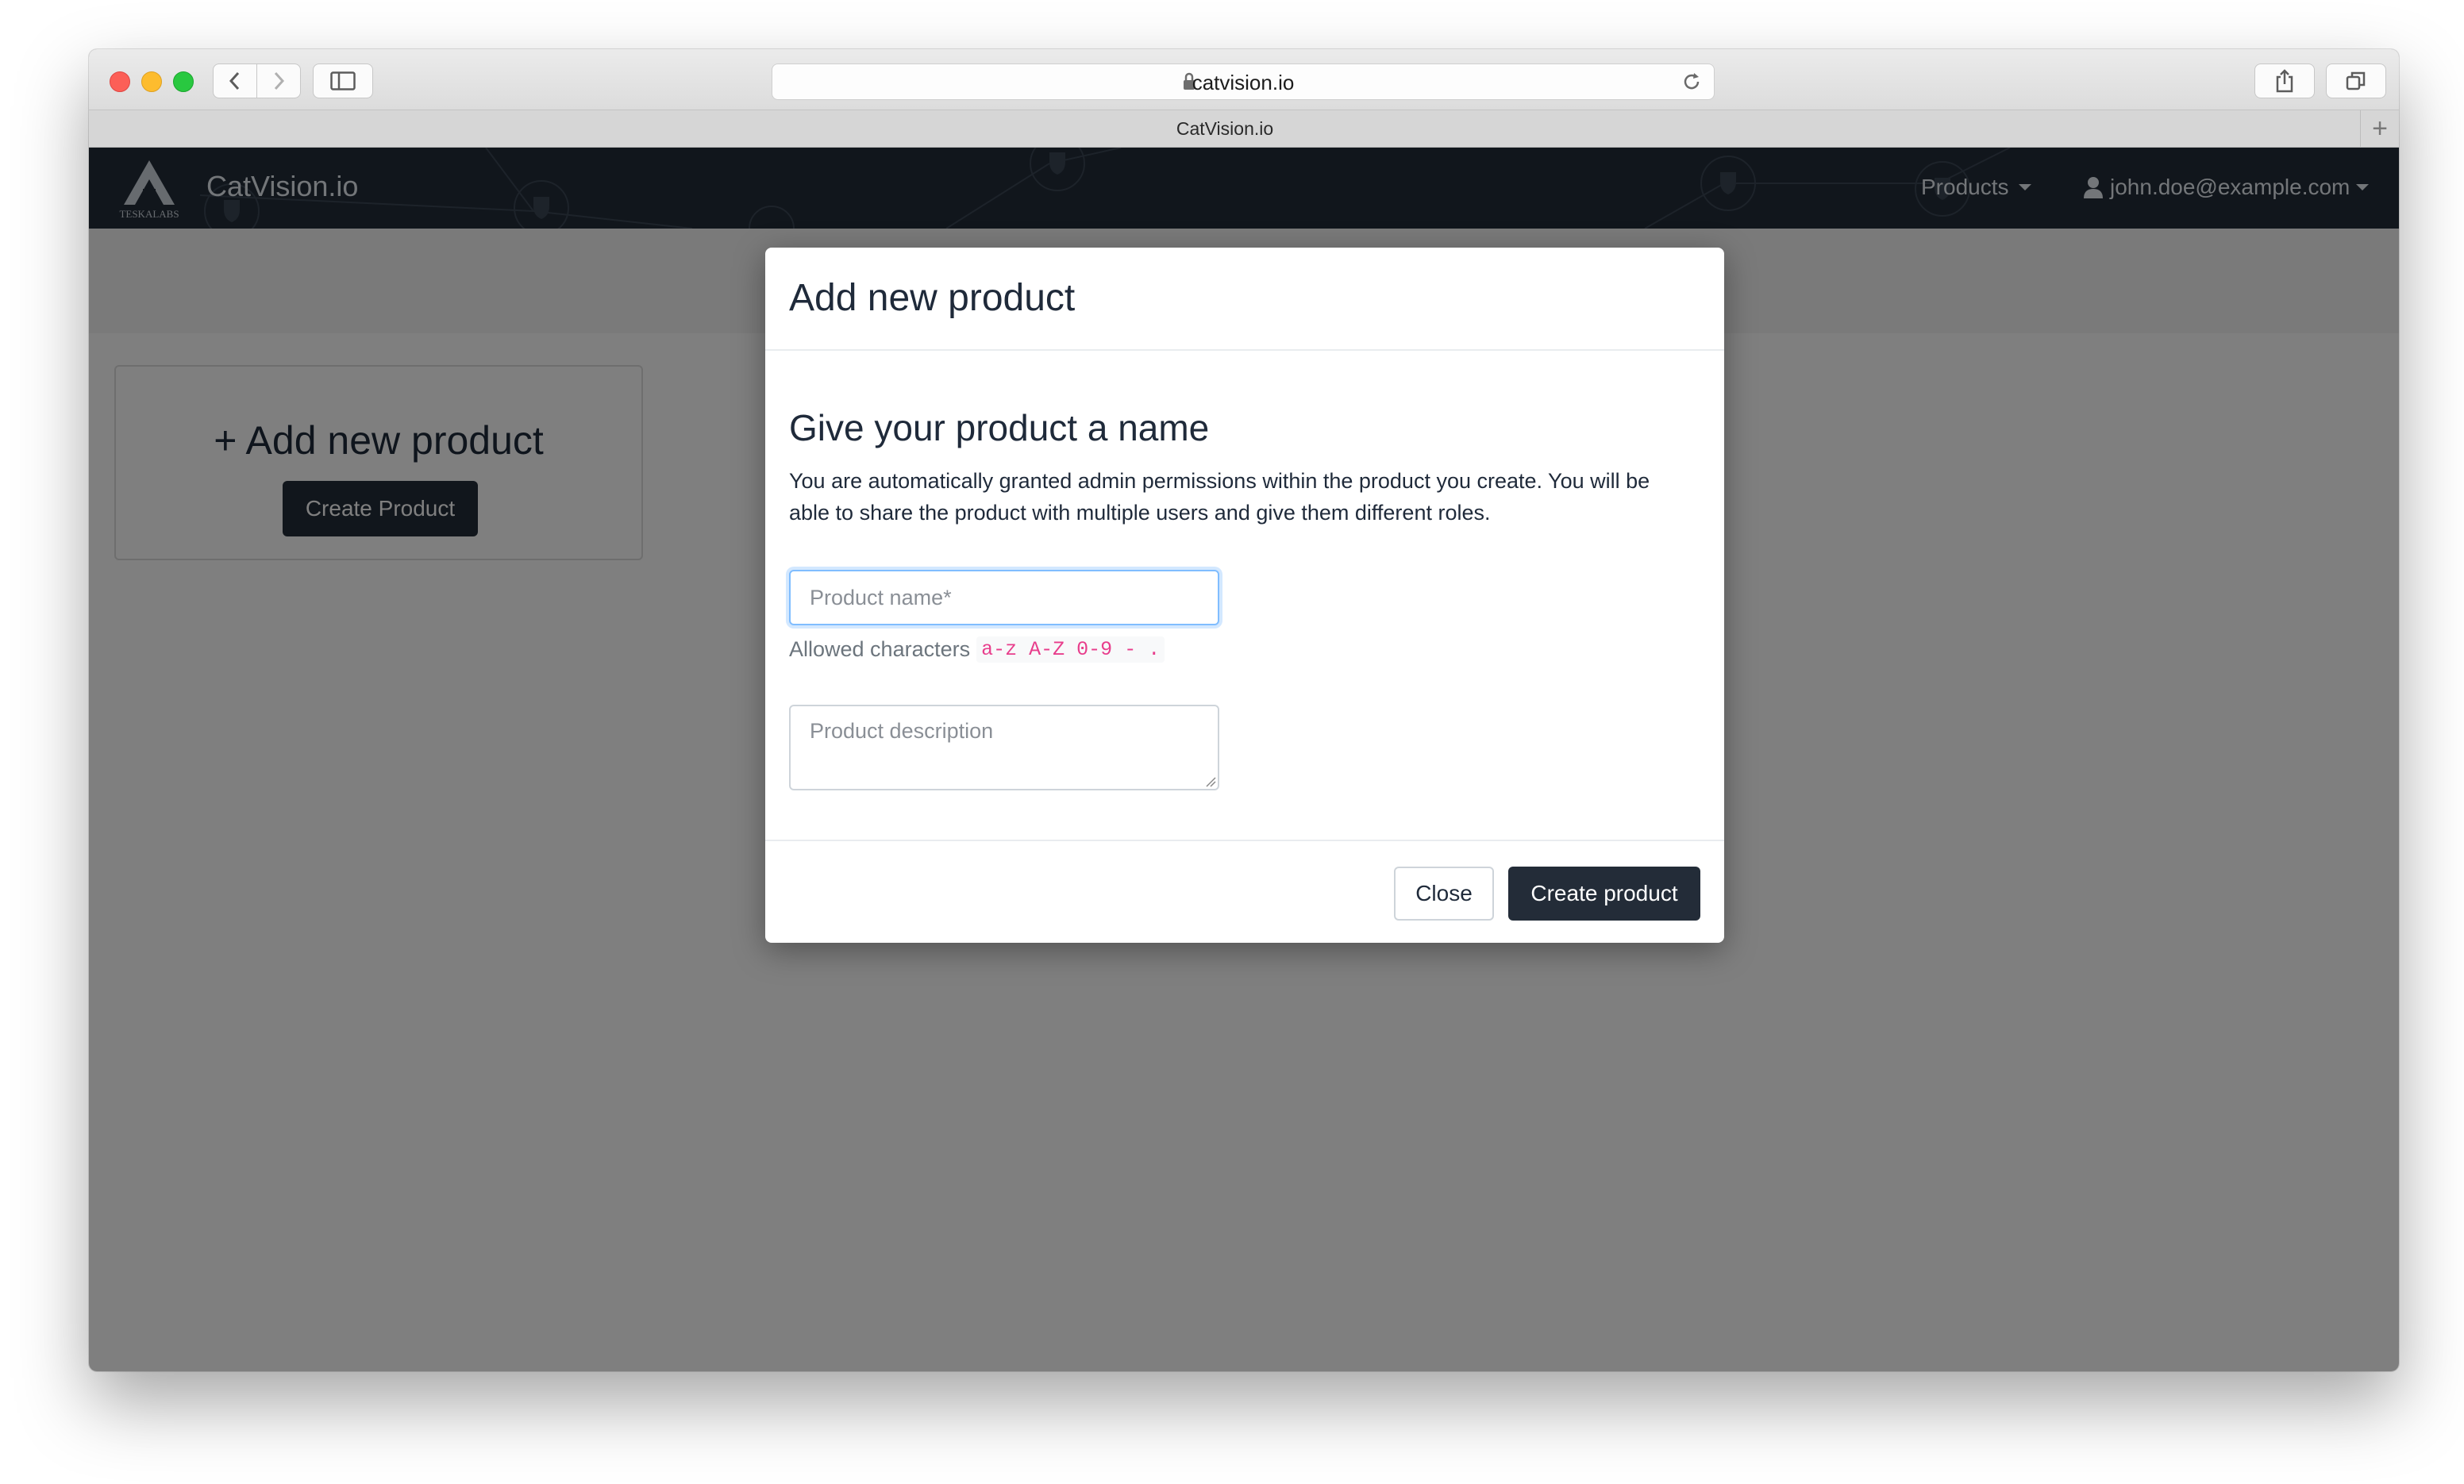 This screenshot has height=1484, width=2464. I want to click on close-button: Close, so click(1444, 894).